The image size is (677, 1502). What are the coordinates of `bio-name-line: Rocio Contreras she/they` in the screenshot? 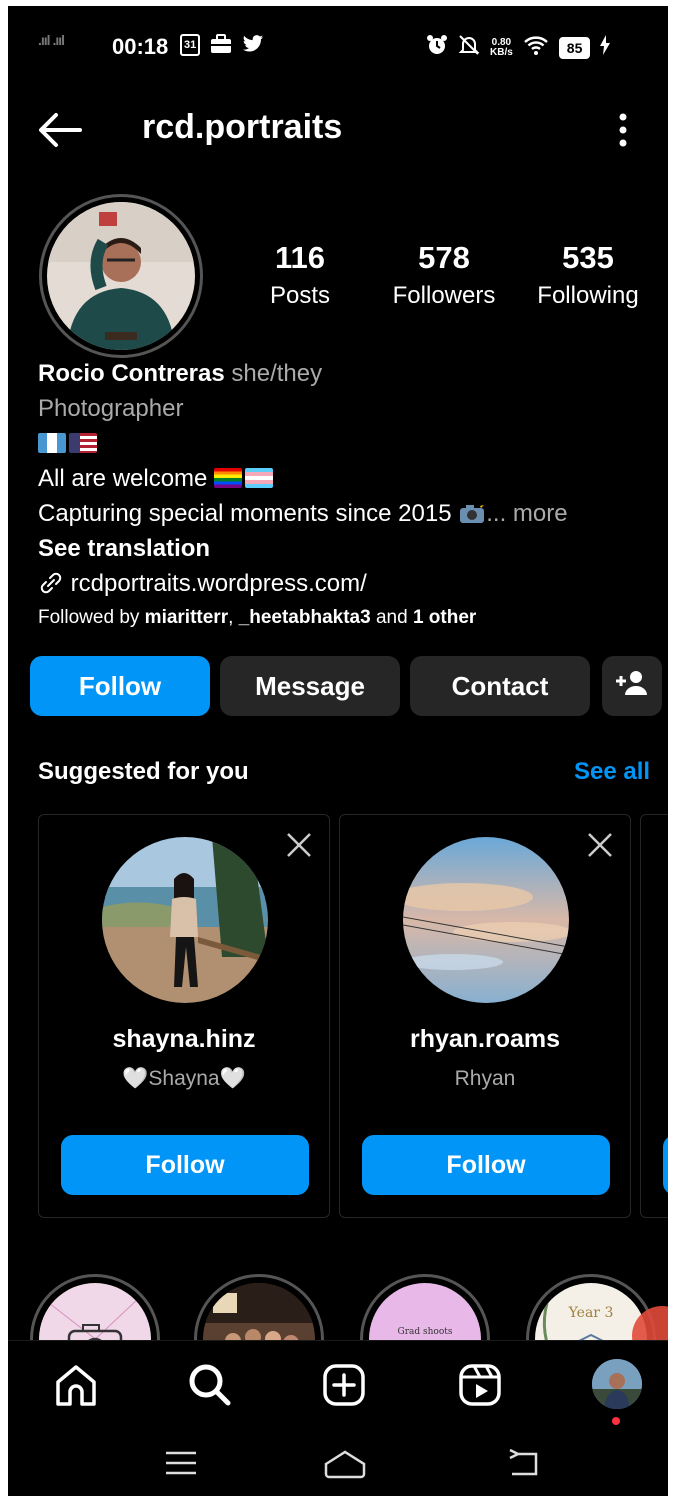 It's located at (348, 373).